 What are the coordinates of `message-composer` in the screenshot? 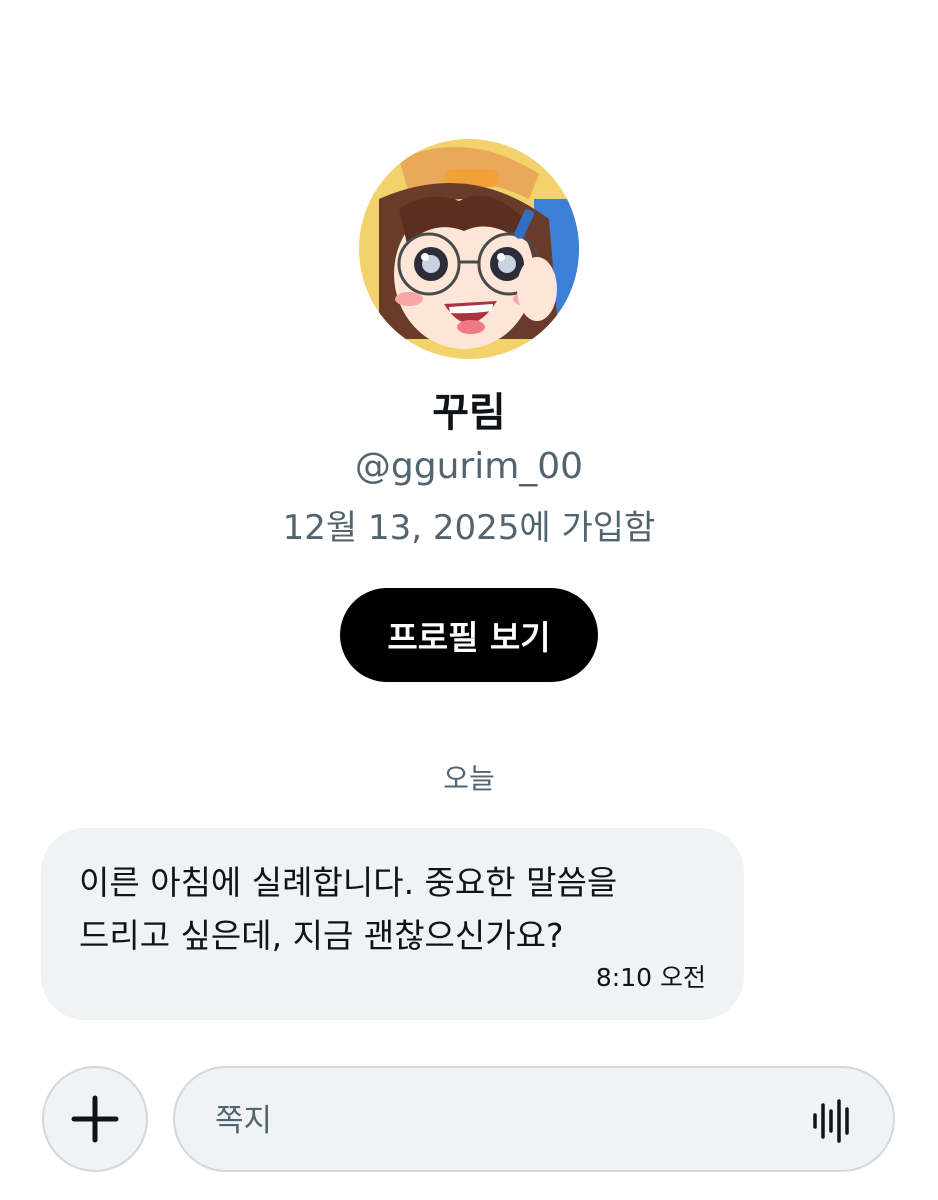 It's located at (534, 1119).